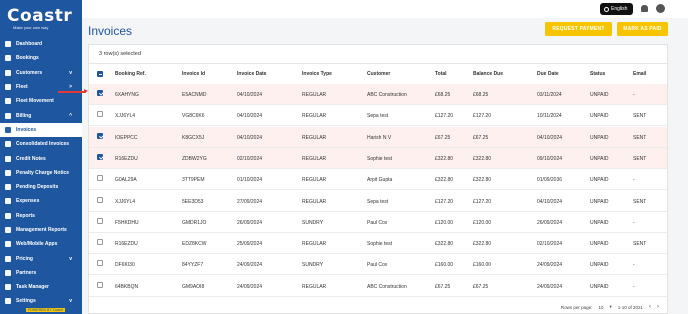  What do you see at coordinates (639, 74) in the screenshot?
I see `column-header-email: Email` at bounding box center [639, 74].